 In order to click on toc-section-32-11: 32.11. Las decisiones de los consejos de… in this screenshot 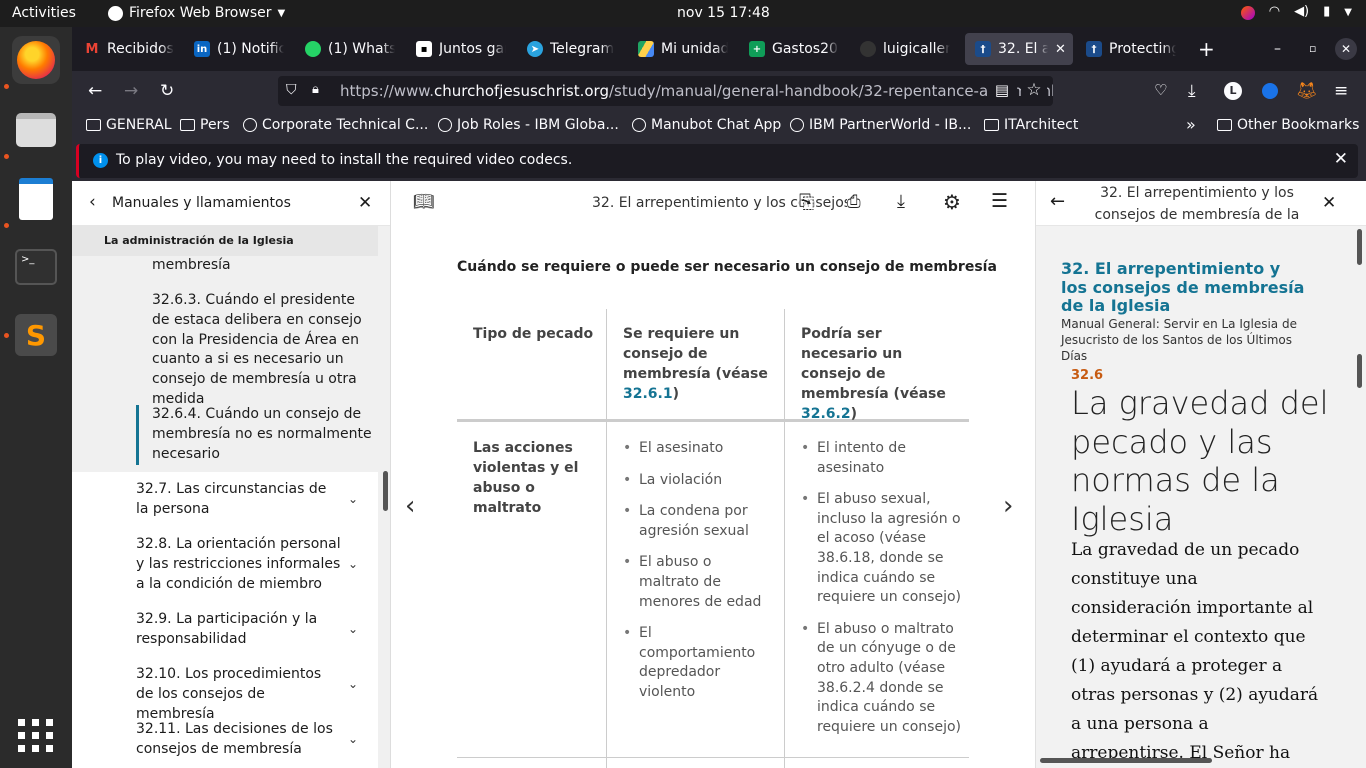, I will do `click(236, 740)`.